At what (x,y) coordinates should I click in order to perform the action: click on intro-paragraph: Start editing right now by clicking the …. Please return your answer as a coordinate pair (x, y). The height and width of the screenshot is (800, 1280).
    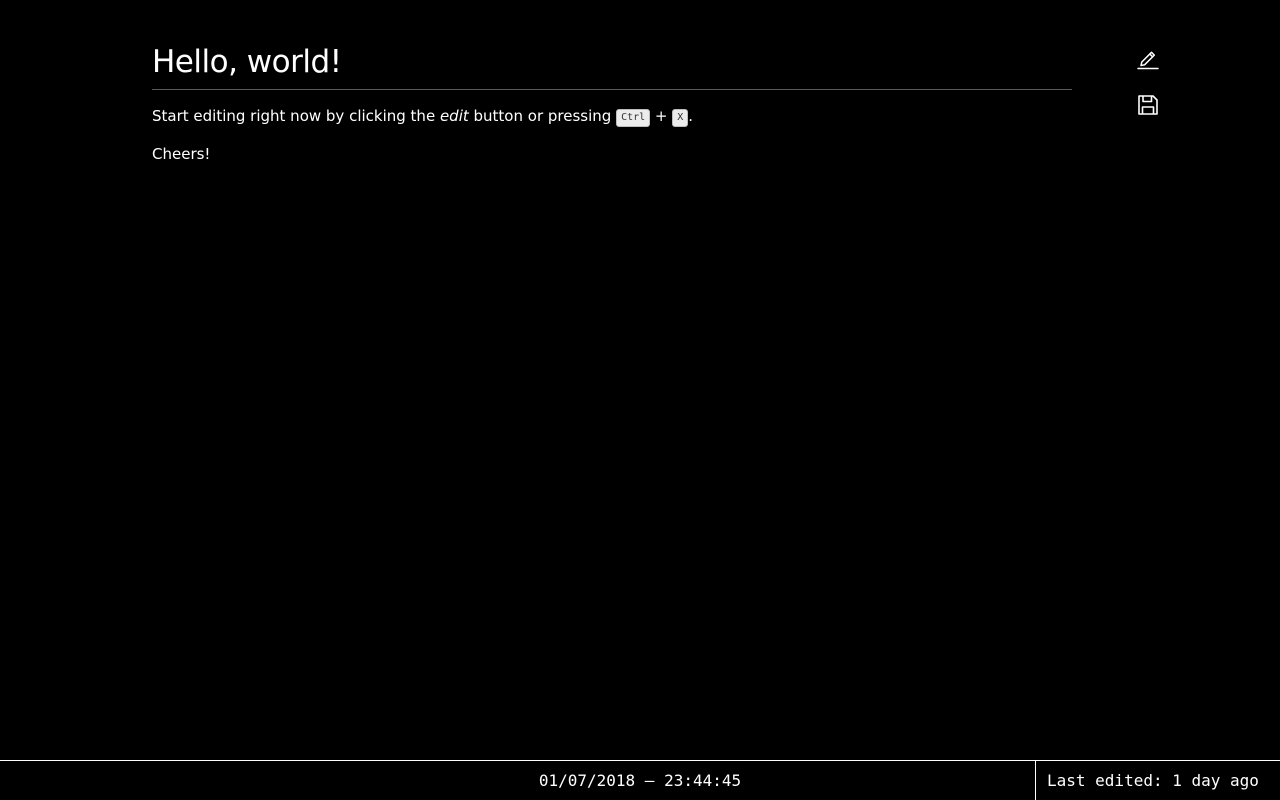
    Looking at the image, I should click on (612, 116).